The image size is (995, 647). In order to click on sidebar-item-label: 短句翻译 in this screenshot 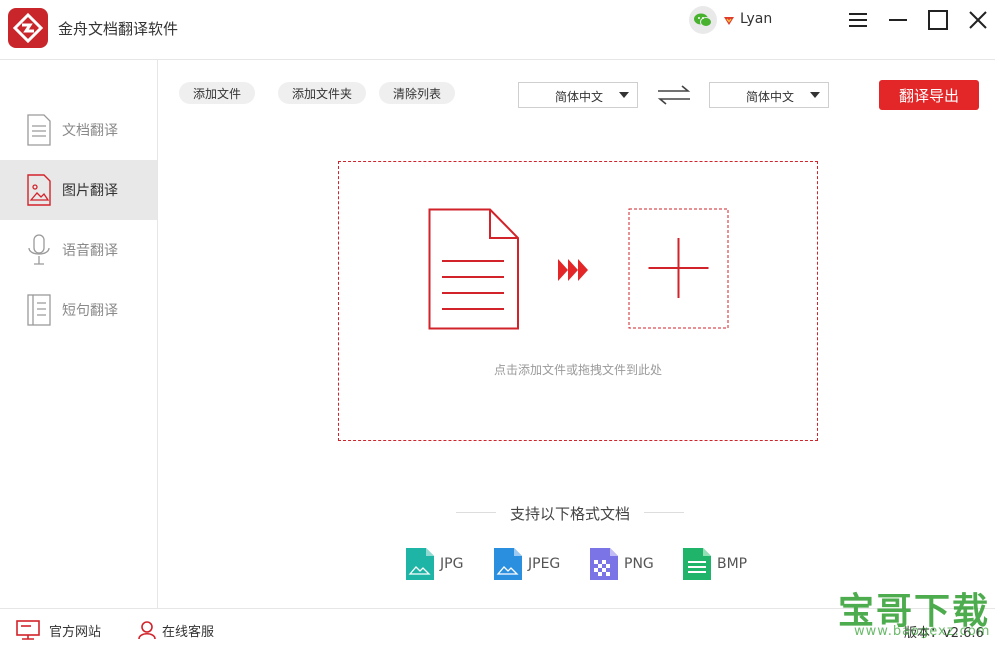, I will do `click(90, 311)`.